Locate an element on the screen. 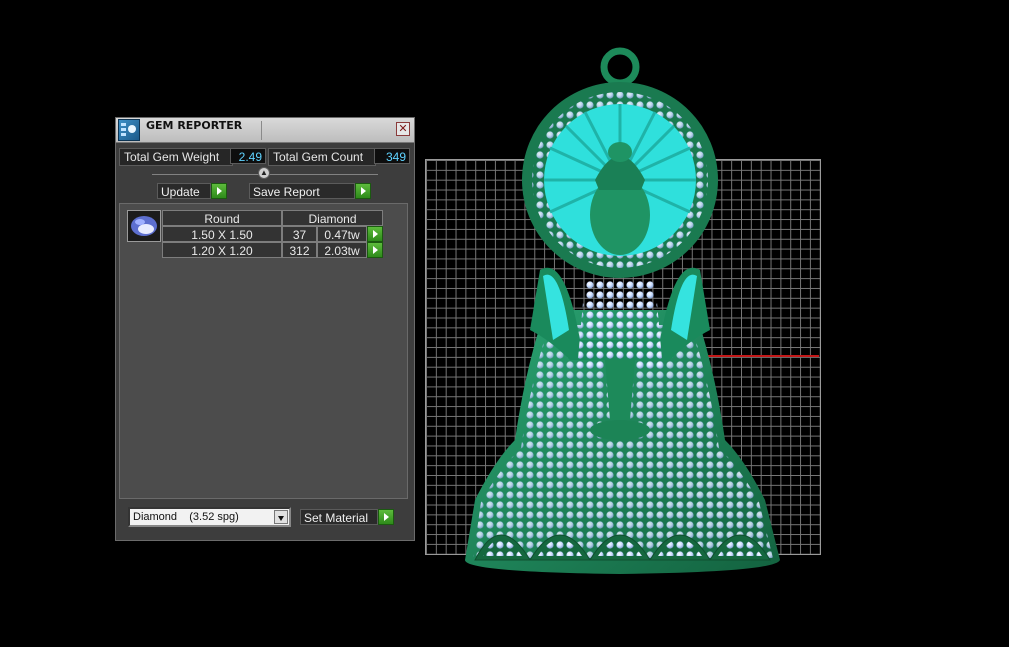  round-gem-icon is located at coordinates (144, 226).